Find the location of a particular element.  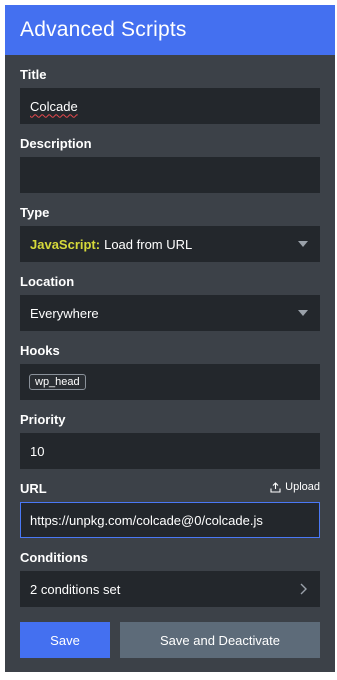

hooks-label: Hooks is located at coordinates (40, 350).